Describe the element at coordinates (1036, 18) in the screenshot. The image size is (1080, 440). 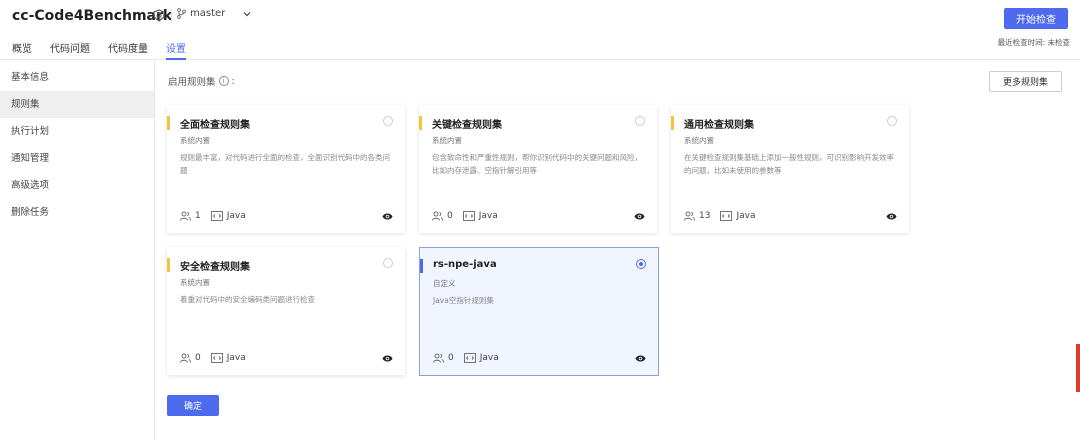
I see `start-check-button: 开始检查` at that location.